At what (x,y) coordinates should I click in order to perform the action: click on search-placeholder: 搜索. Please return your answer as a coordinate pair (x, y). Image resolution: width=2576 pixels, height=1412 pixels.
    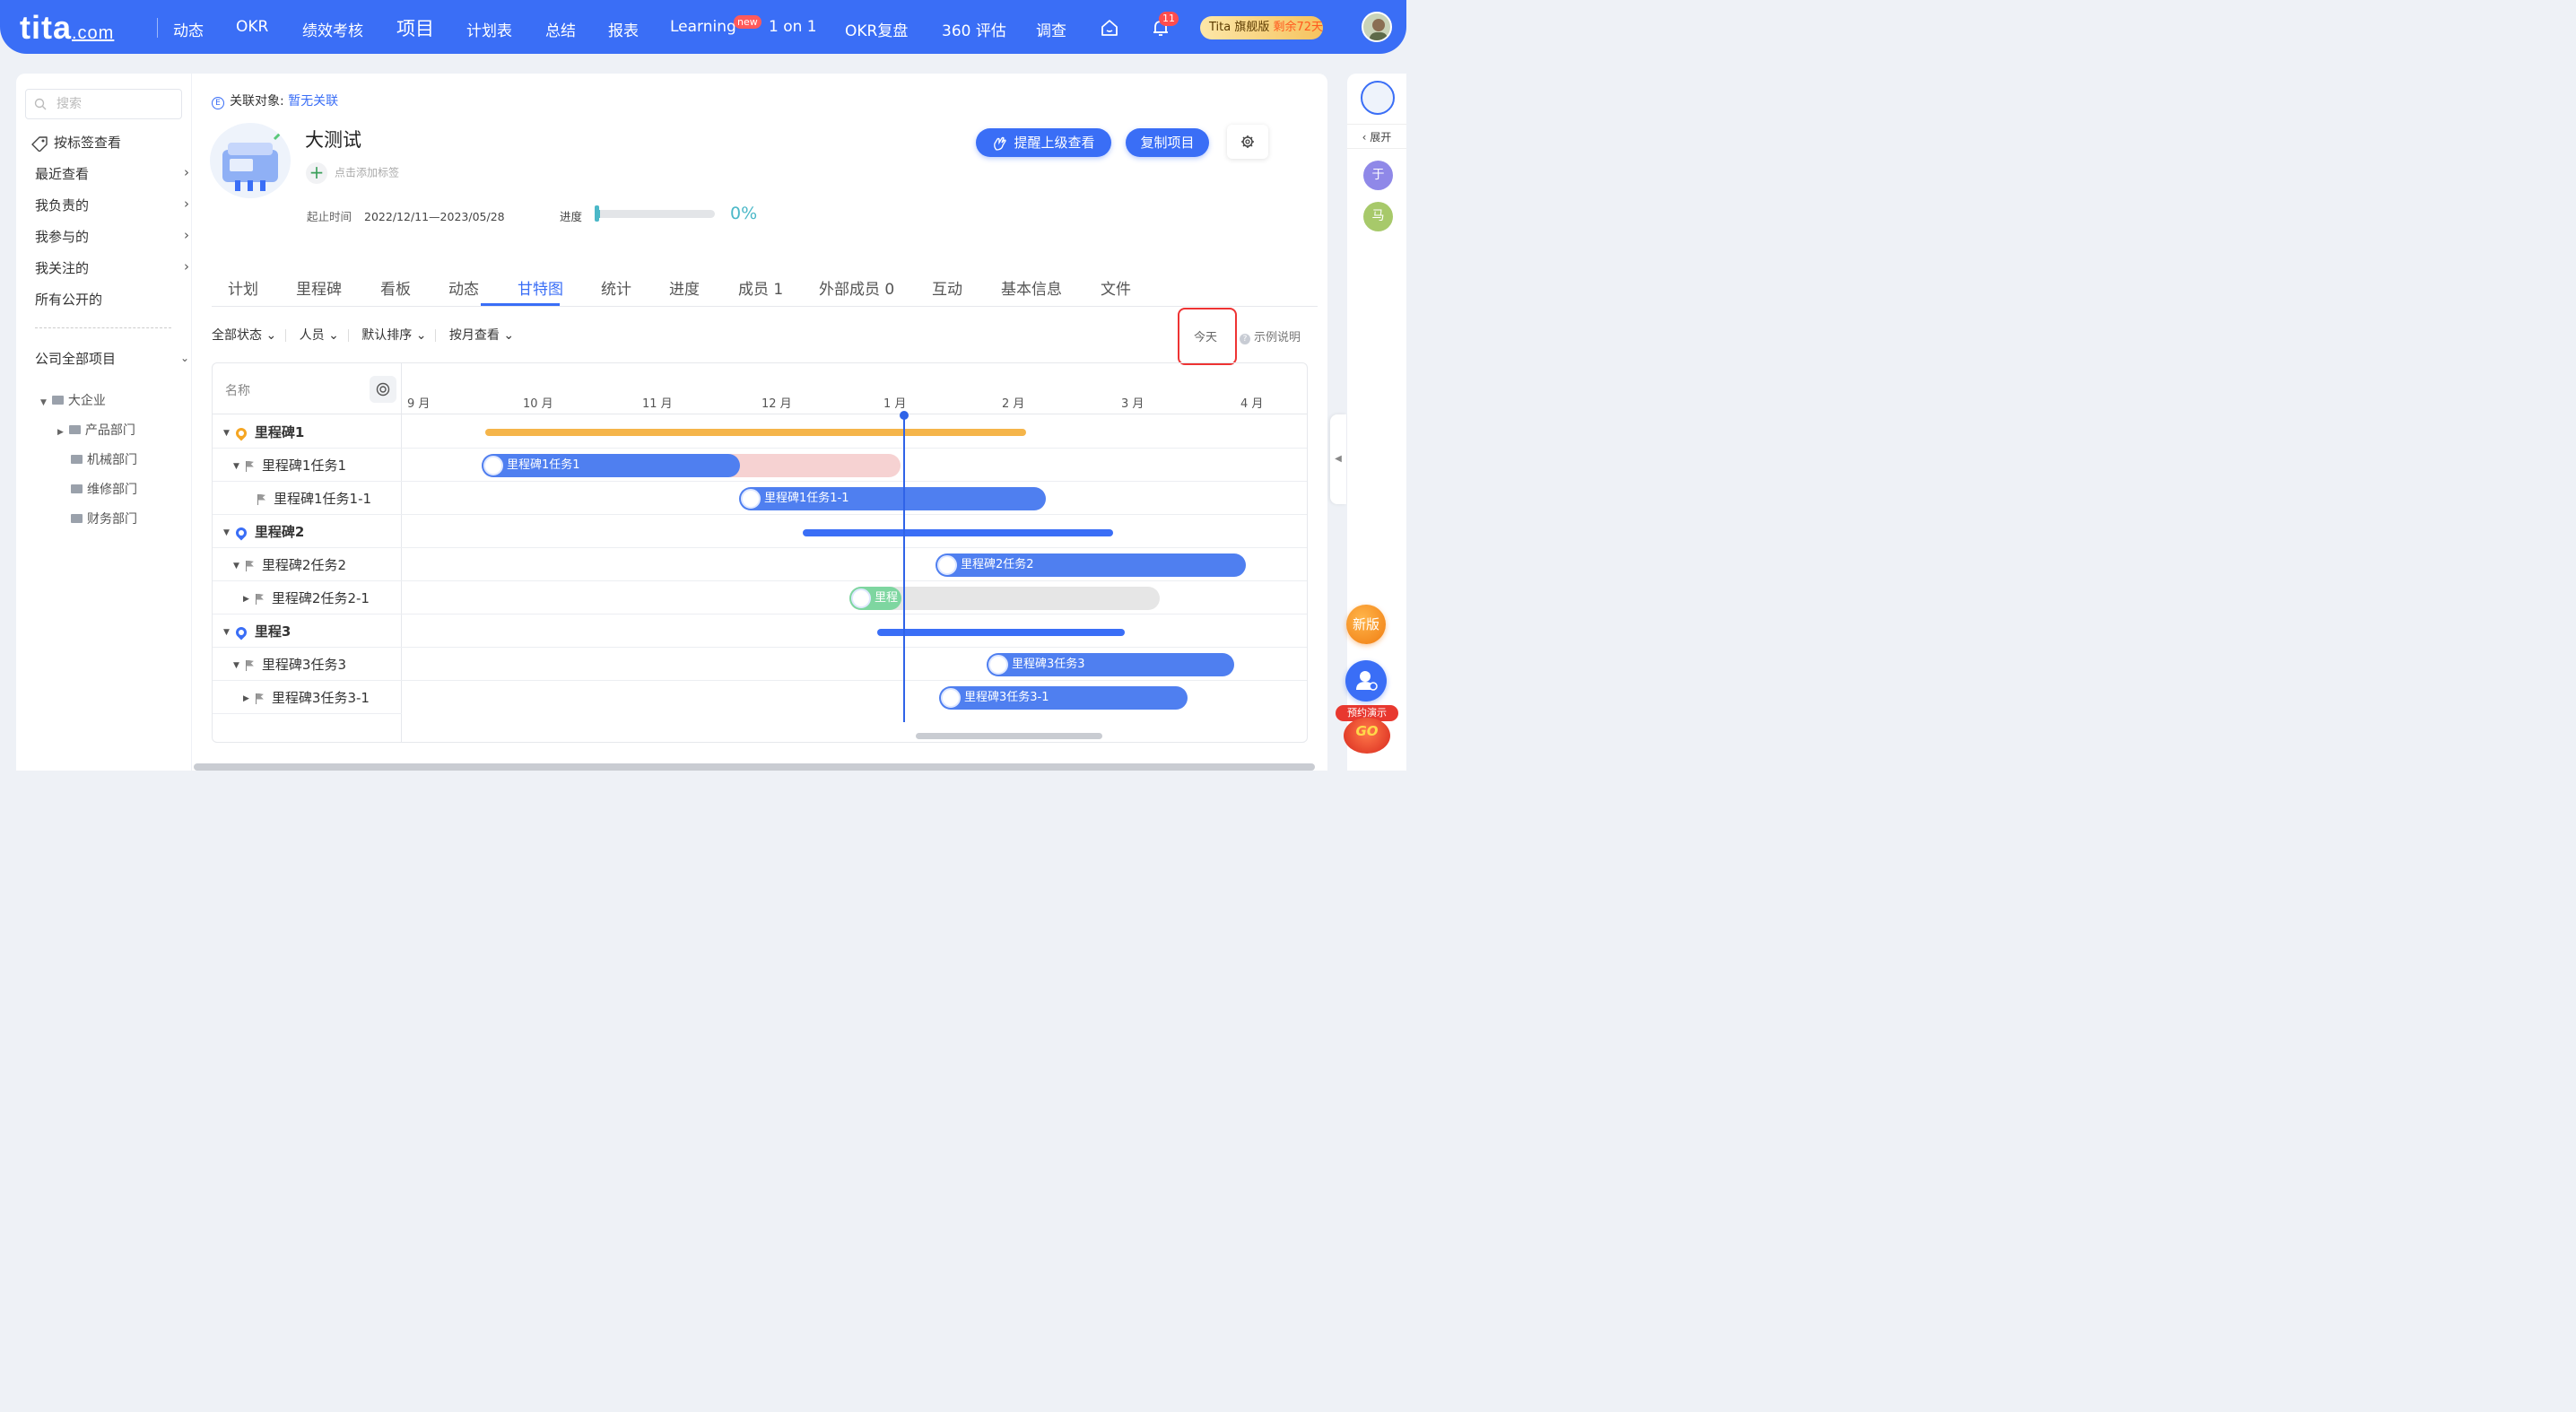
    Looking at the image, I should click on (69, 104).